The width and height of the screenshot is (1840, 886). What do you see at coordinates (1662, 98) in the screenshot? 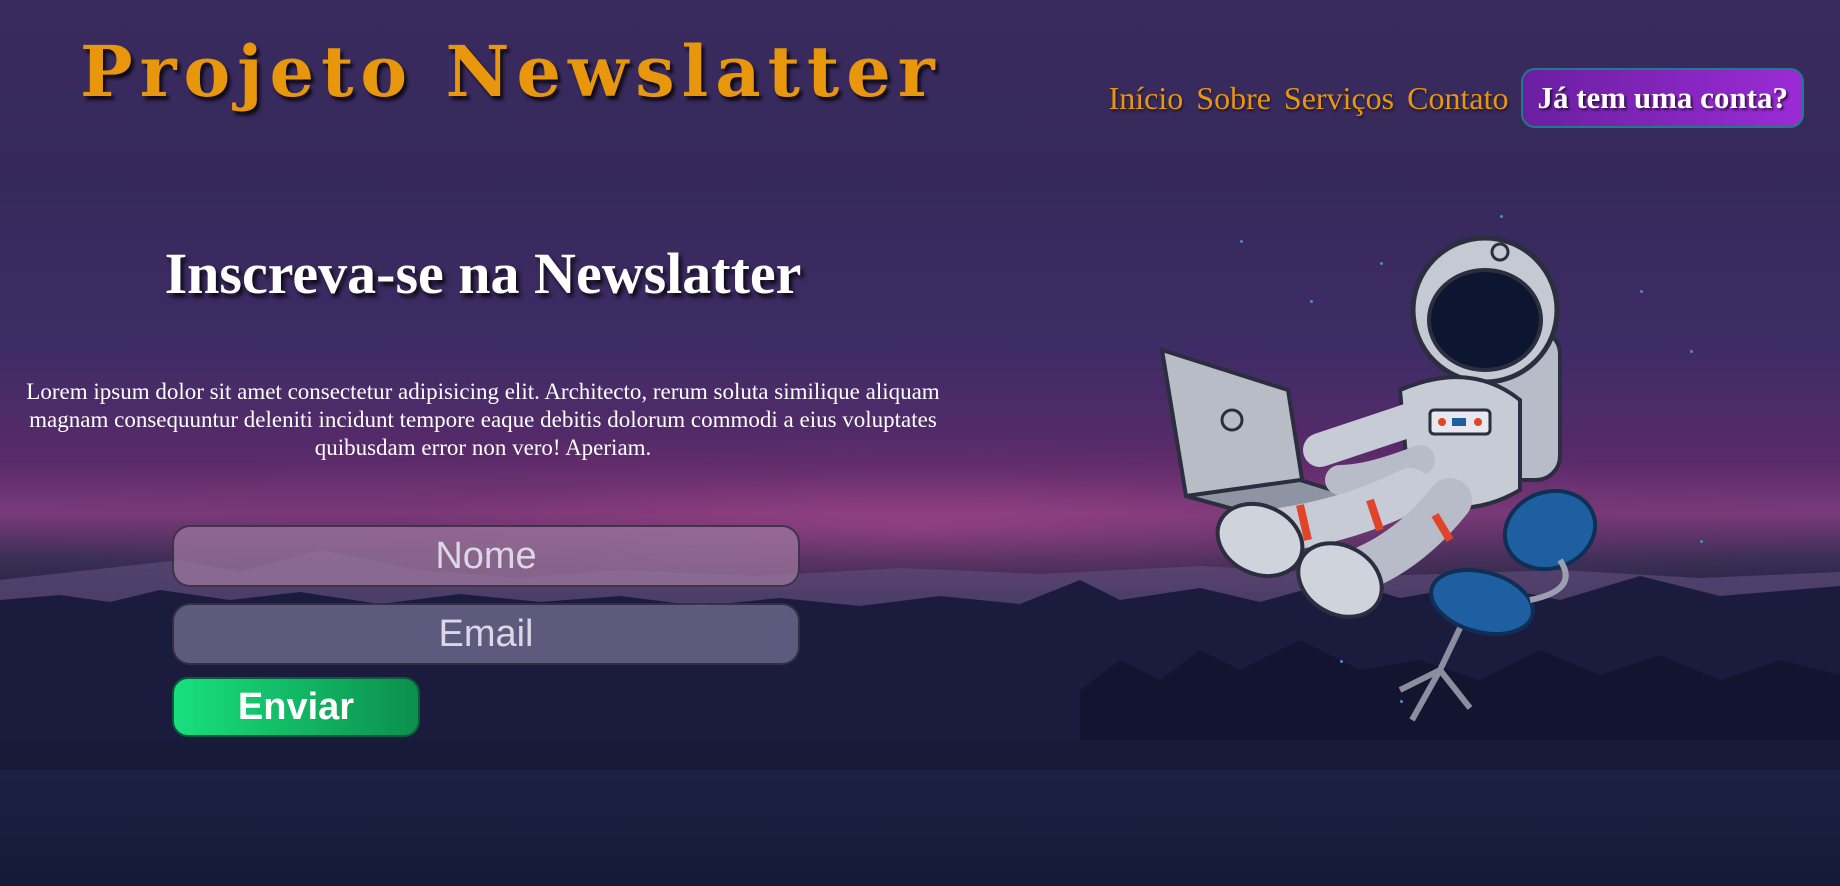
I see `login-button: Já tem uma conta?` at bounding box center [1662, 98].